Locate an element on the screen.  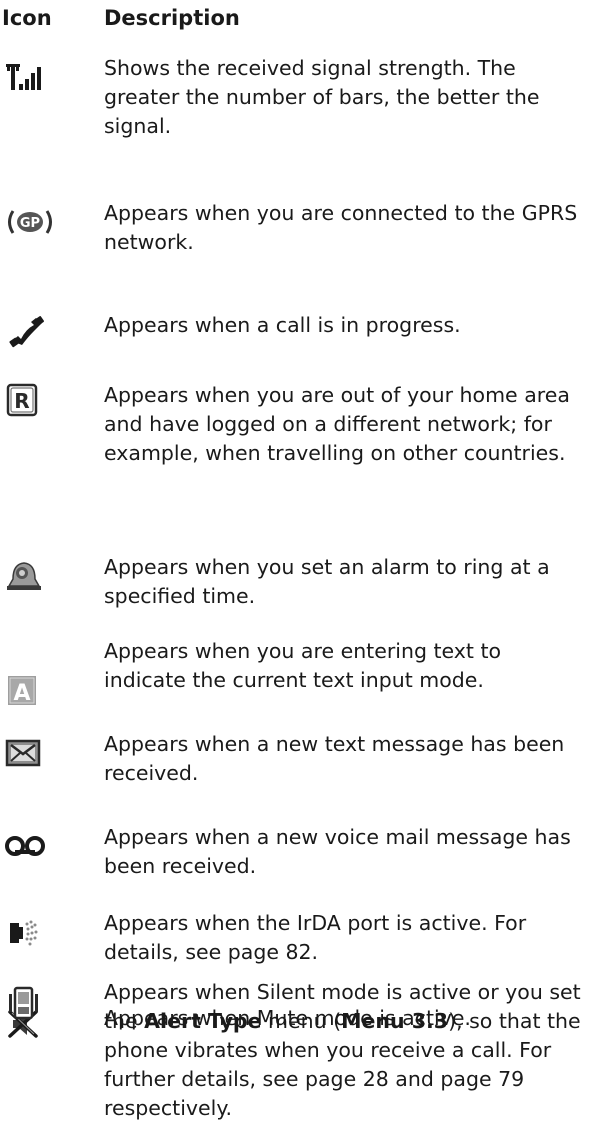
voice-mail-icon is located at coordinates (30, 851).